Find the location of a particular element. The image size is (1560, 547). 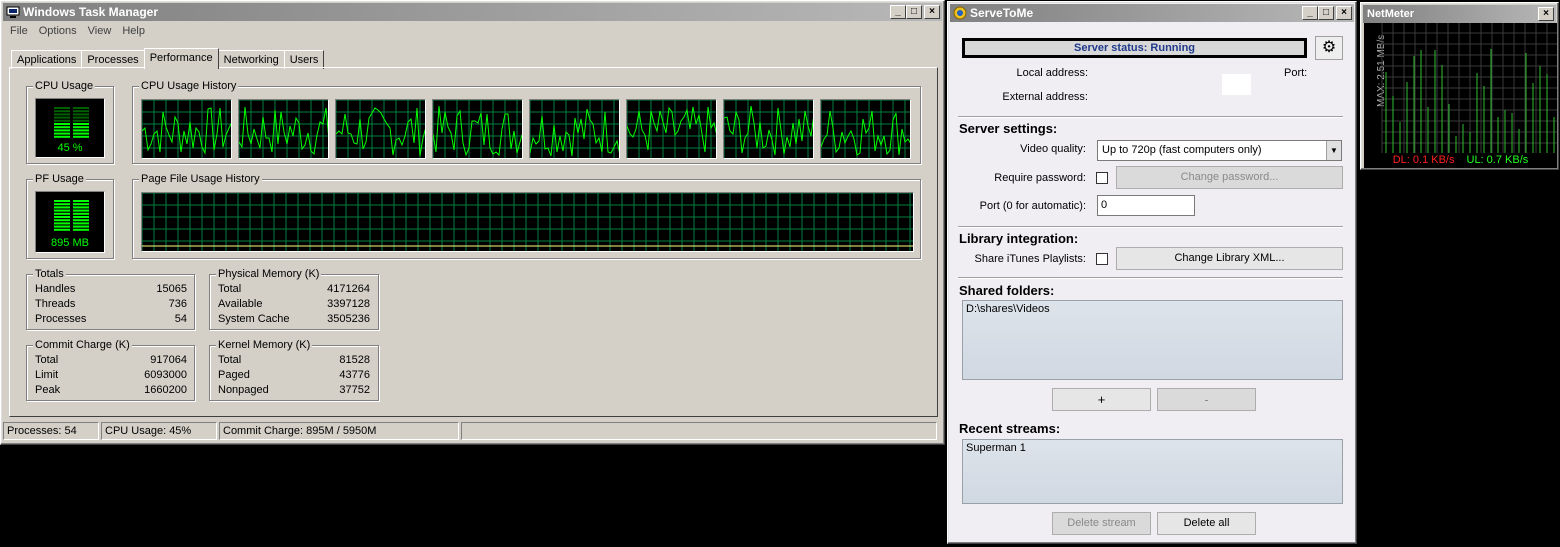

require-password-checkbox is located at coordinates (1102, 178).